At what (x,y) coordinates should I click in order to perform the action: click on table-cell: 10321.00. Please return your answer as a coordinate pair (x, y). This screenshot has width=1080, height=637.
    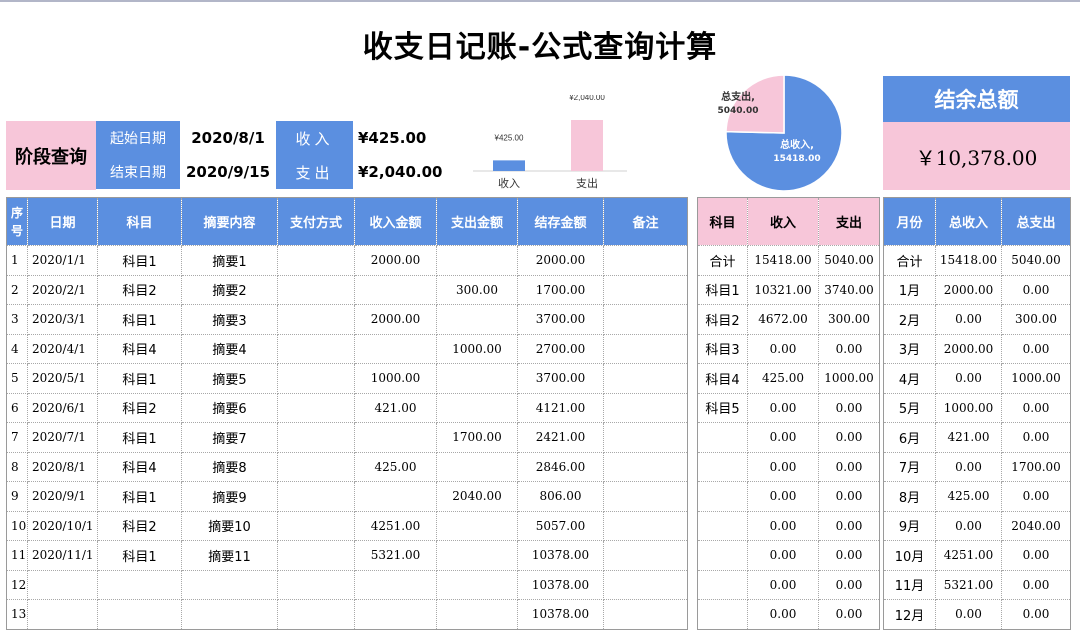
    Looking at the image, I should click on (783, 289).